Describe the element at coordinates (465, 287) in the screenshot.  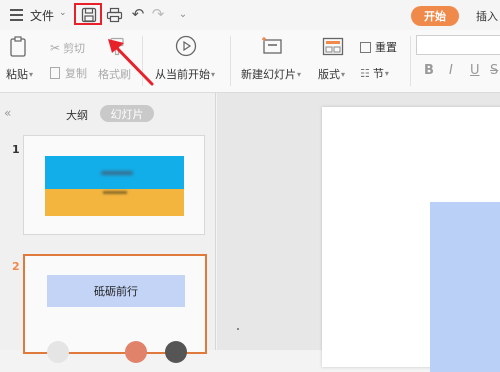
I see `slide-title-shape` at that location.